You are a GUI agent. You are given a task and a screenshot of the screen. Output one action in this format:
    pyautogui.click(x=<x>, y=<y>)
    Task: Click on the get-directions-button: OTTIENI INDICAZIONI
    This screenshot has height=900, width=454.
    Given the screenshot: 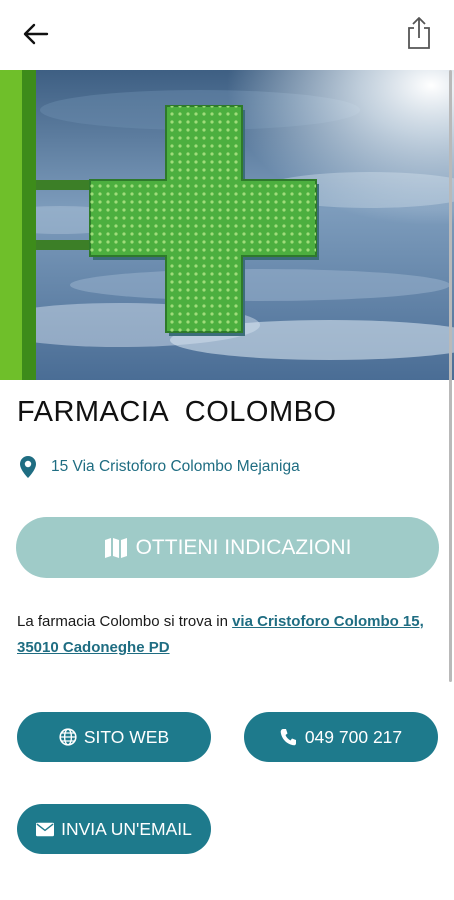 What is the action you would take?
    pyautogui.click(x=227, y=547)
    